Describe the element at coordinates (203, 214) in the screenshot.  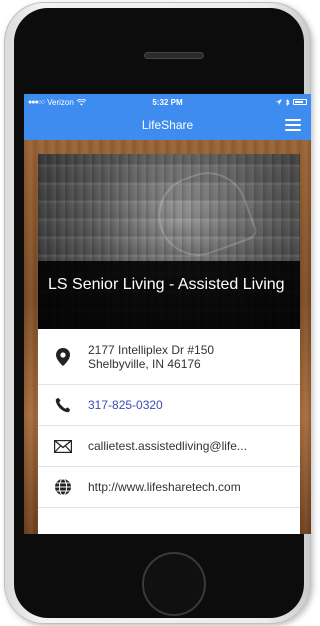
I see `heart-carving-decoration` at that location.